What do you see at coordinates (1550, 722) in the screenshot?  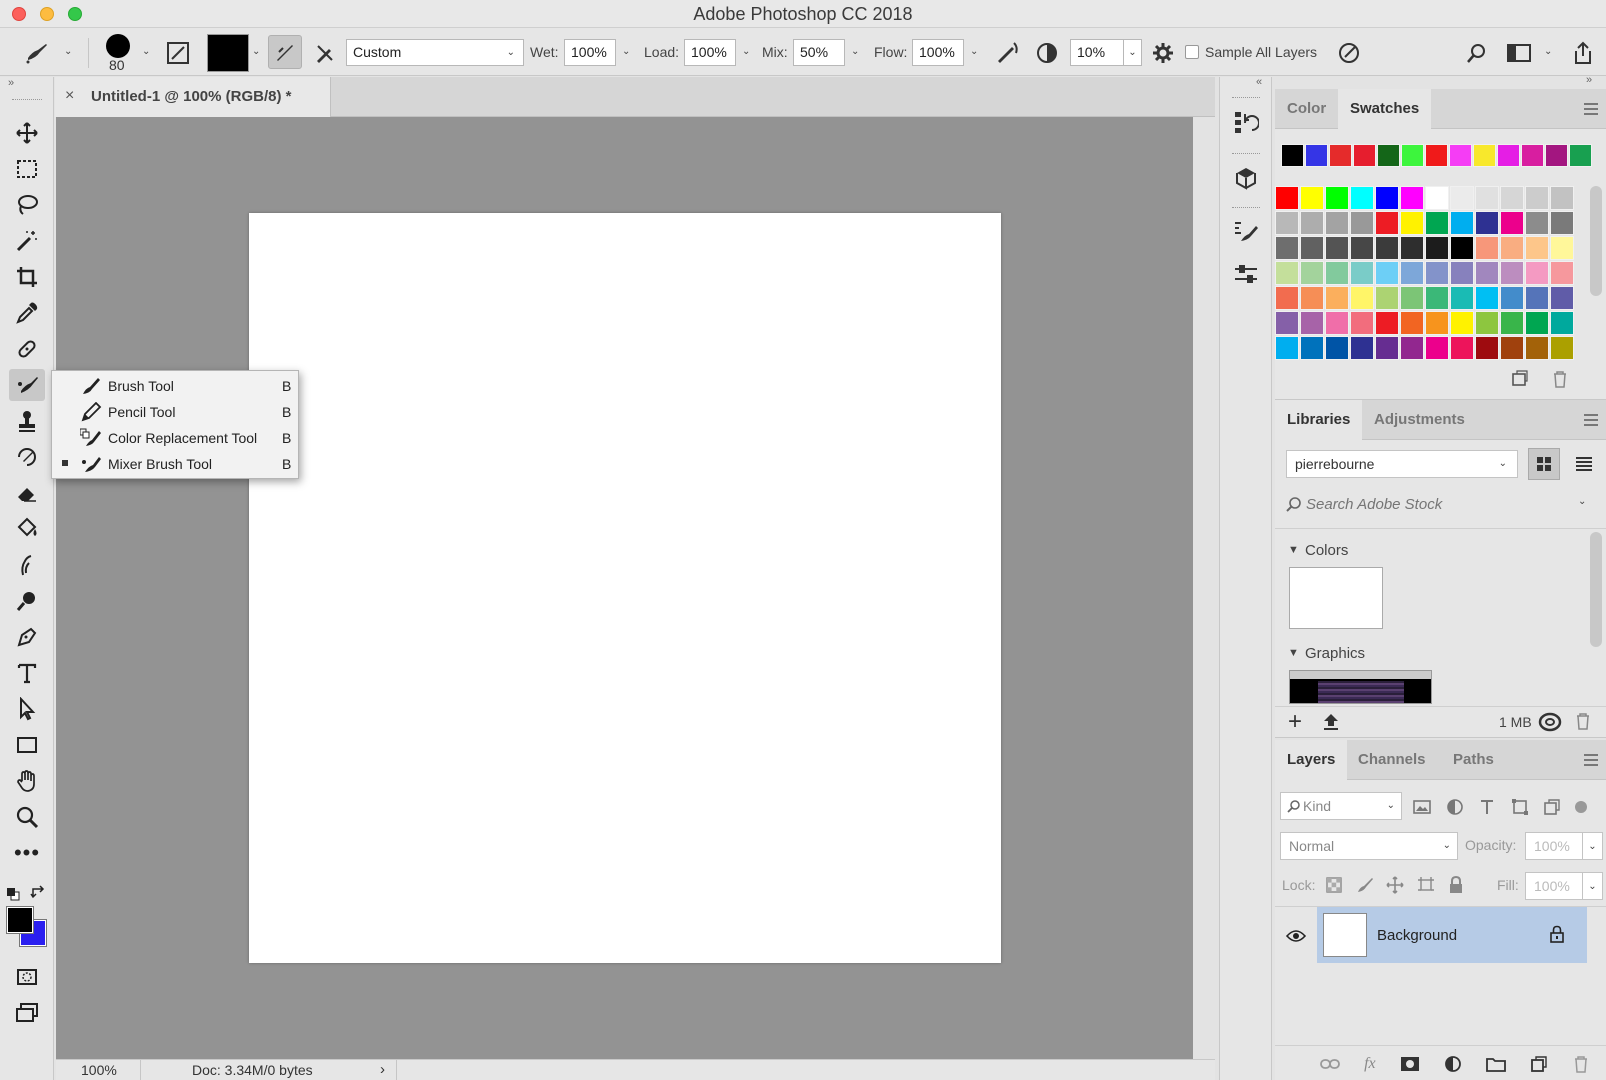 I see `creative-cloud-sync-button` at bounding box center [1550, 722].